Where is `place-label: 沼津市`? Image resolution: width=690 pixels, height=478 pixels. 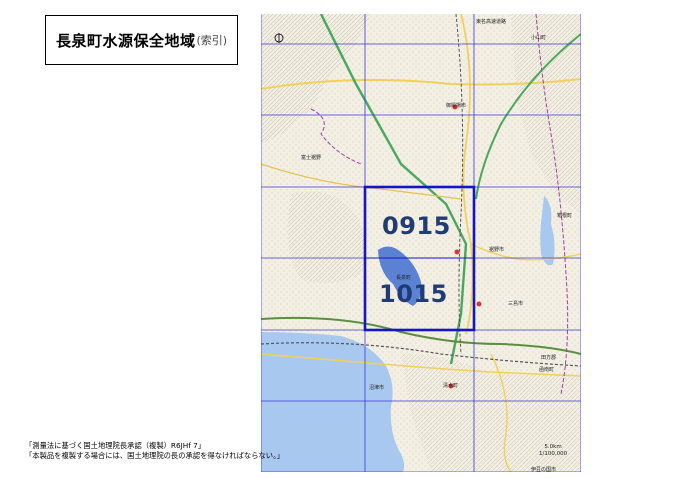 place-label: 沼津市 is located at coordinates (377, 388).